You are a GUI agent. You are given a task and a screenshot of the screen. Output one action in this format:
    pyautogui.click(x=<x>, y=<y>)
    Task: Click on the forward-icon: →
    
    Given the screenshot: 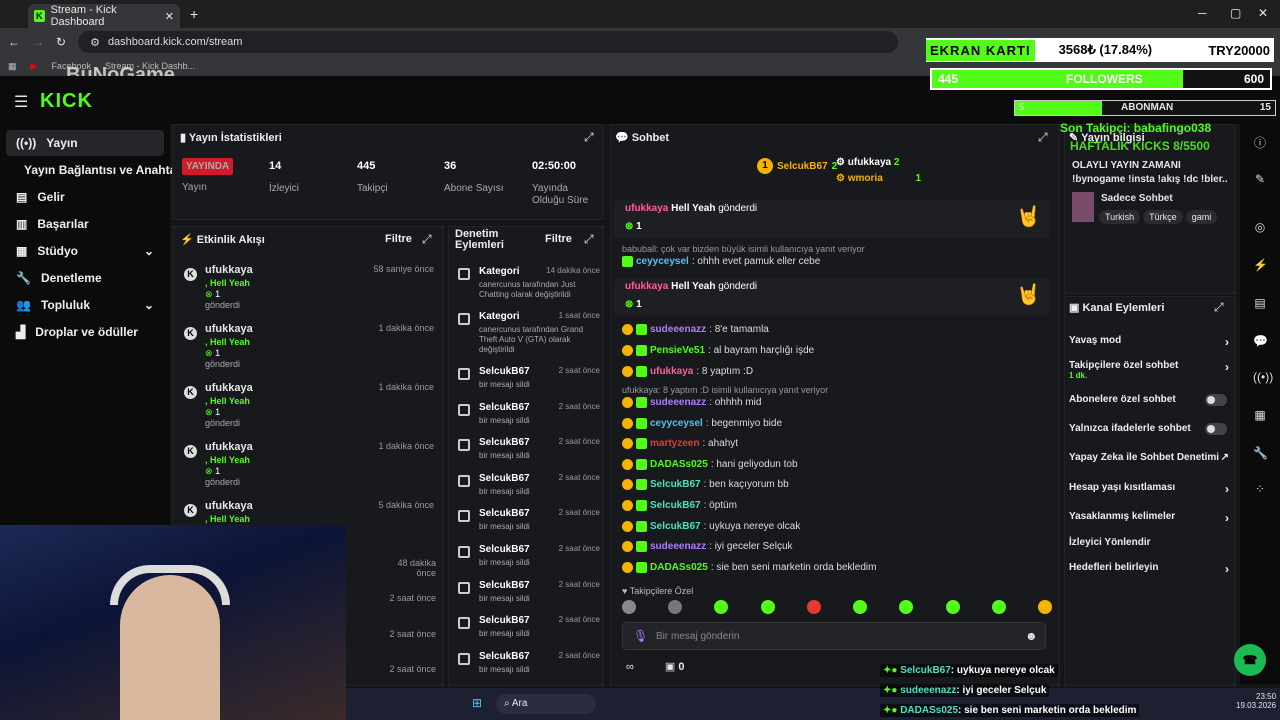 What is the action you would take?
    pyautogui.click(x=38, y=42)
    